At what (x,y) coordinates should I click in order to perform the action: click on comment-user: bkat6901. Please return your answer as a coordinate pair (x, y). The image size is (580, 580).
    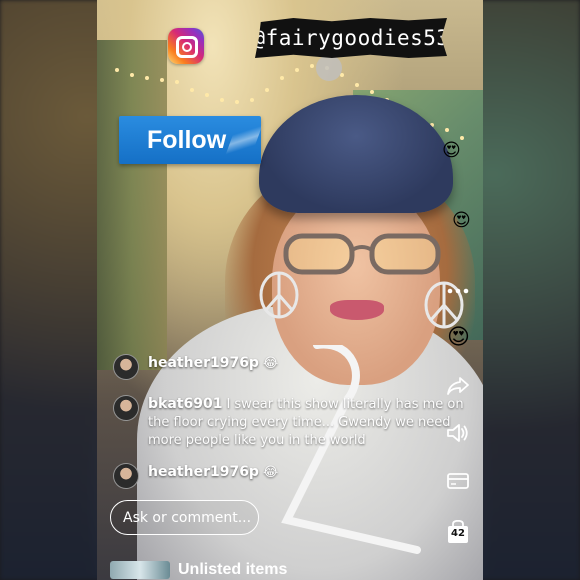
    Looking at the image, I should click on (185, 404).